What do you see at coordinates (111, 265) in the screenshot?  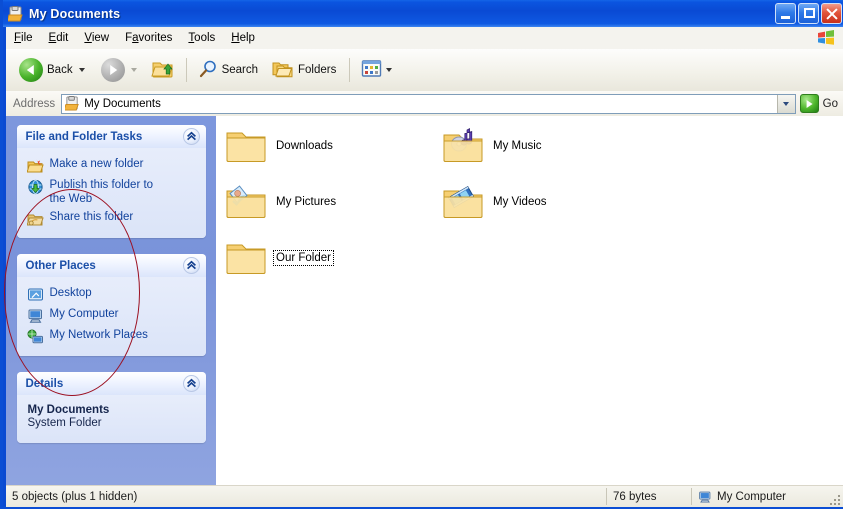 I see `panel-header: Other Places` at bounding box center [111, 265].